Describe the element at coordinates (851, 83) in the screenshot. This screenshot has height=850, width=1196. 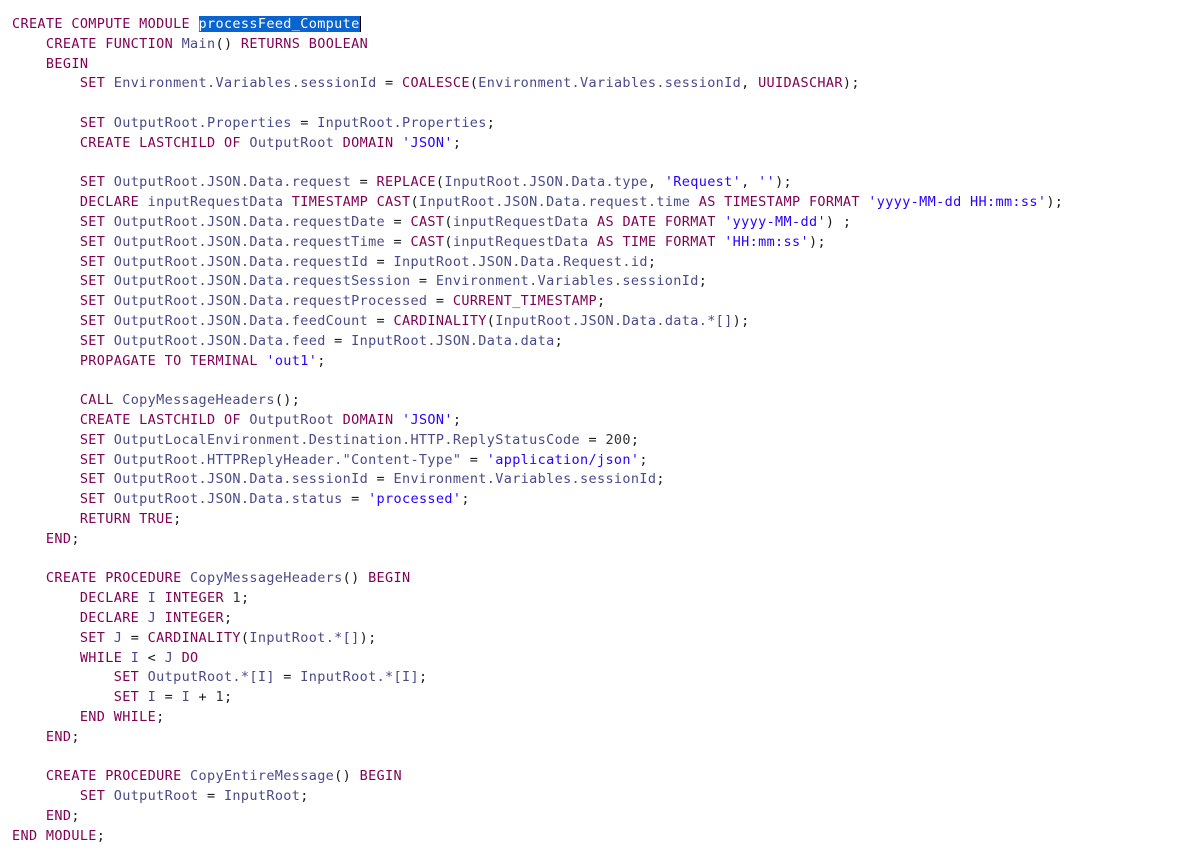
I see `symbol-token: );` at that location.